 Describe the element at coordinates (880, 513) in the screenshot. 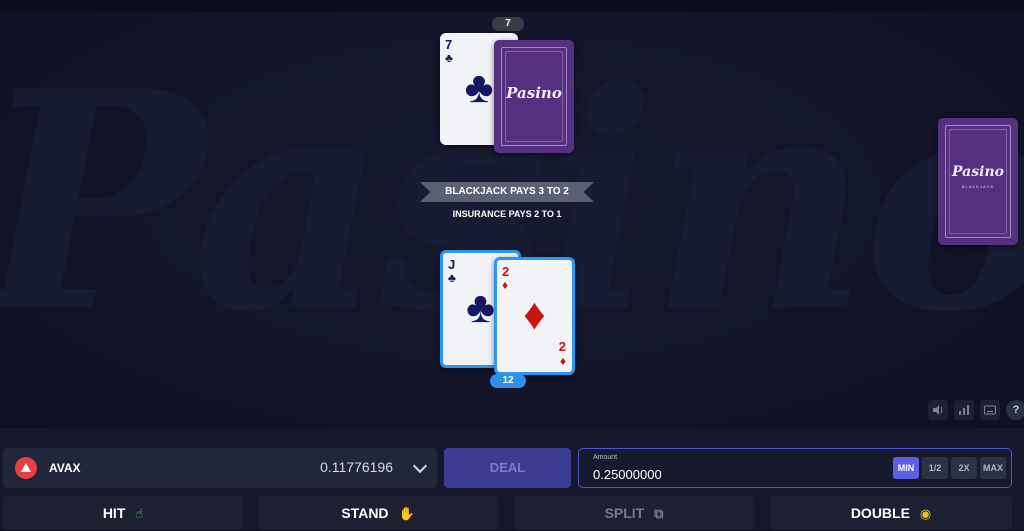

I see `double-label: DOUBLE` at that location.